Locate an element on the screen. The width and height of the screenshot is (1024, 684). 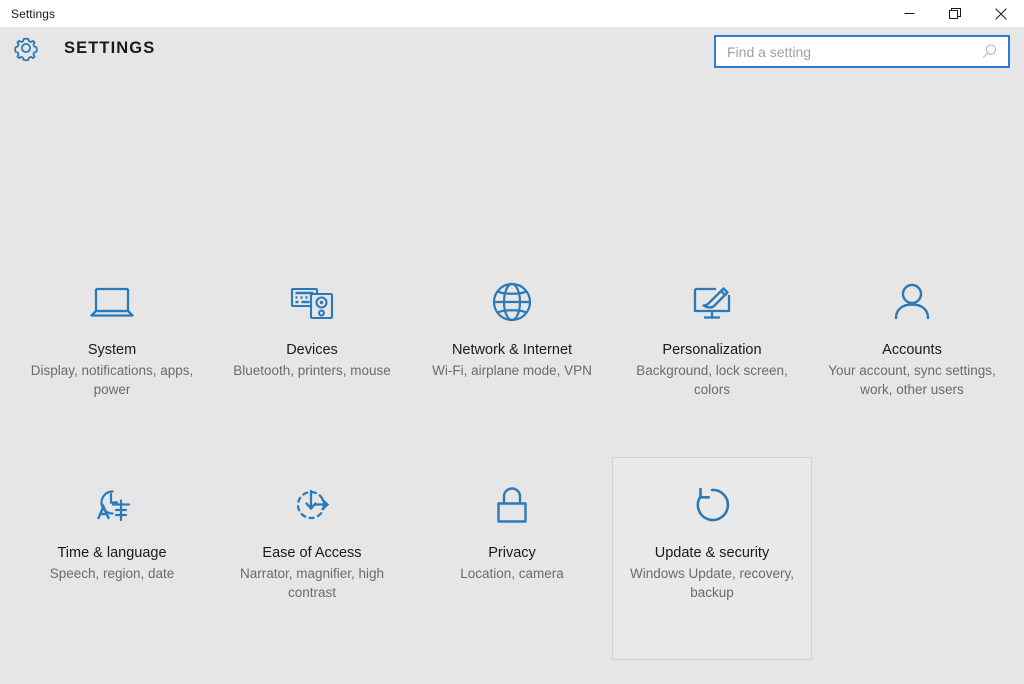
tile-label: Ease of Access is located at coordinates (312, 553).